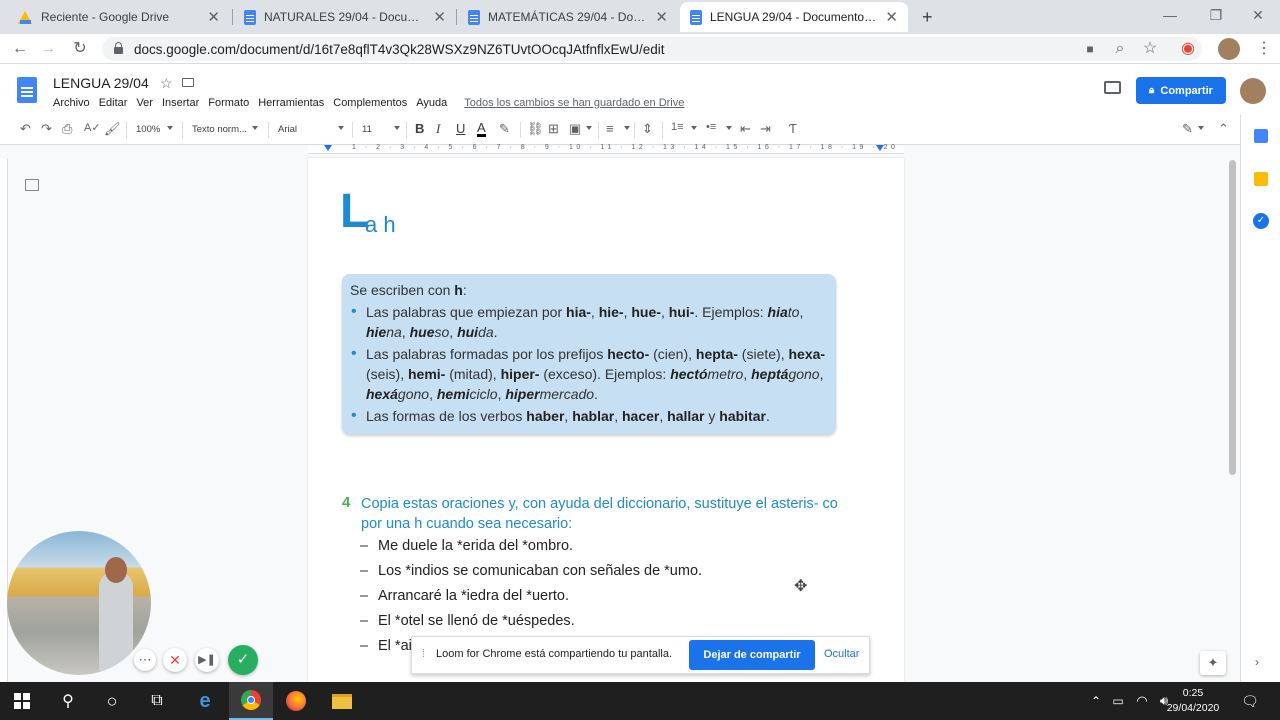 This screenshot has width=1280, height=720. Describe the element at coordinates (112, 129) in the screenshot. I see `paint-format-icon: 🖌︎` at that location.